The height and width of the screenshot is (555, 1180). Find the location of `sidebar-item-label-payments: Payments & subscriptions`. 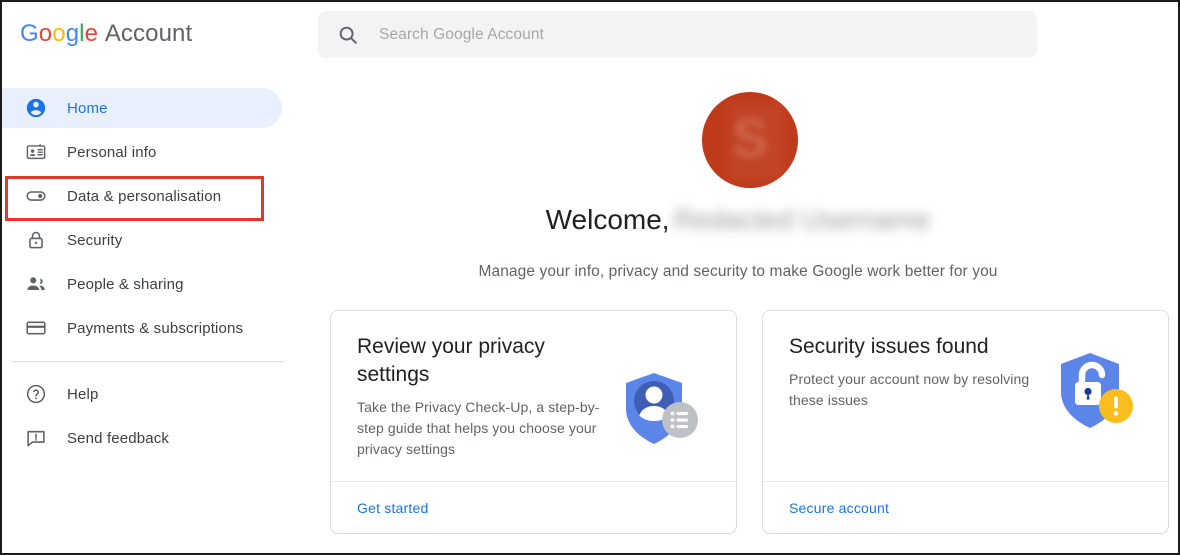

sidebar-item-label-payments: Payments & subscriptions is located at coordinates (155, 328).